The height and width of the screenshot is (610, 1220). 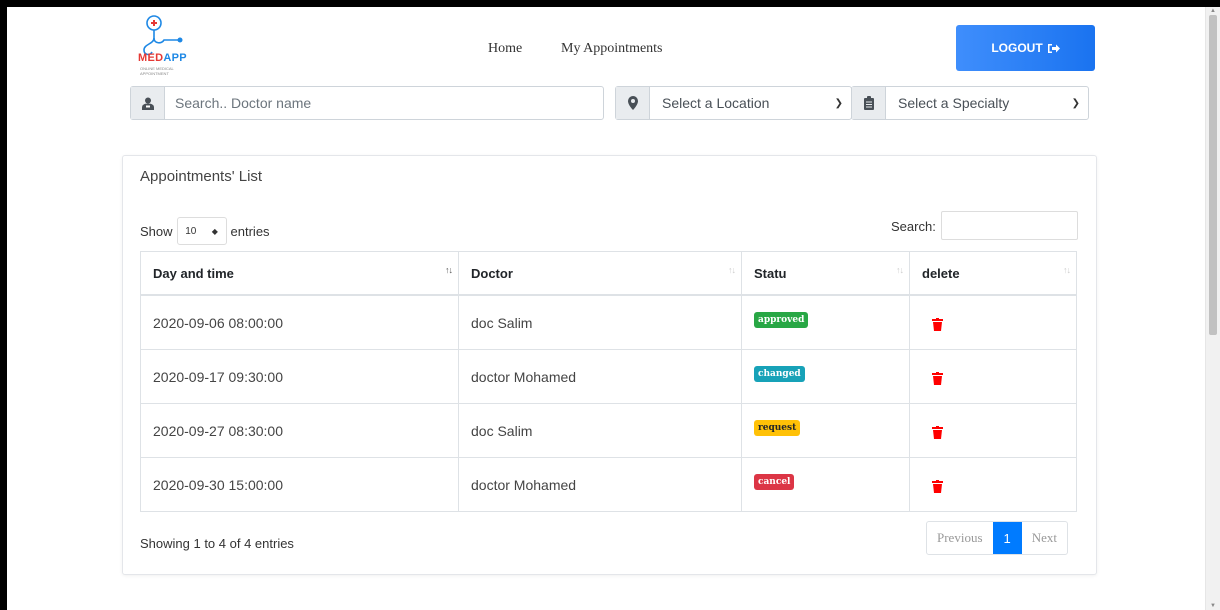 What do you see at coordinates (825, 322) in the screenshot?
I see `cell-status: approved` at bounding box center [825, 322].